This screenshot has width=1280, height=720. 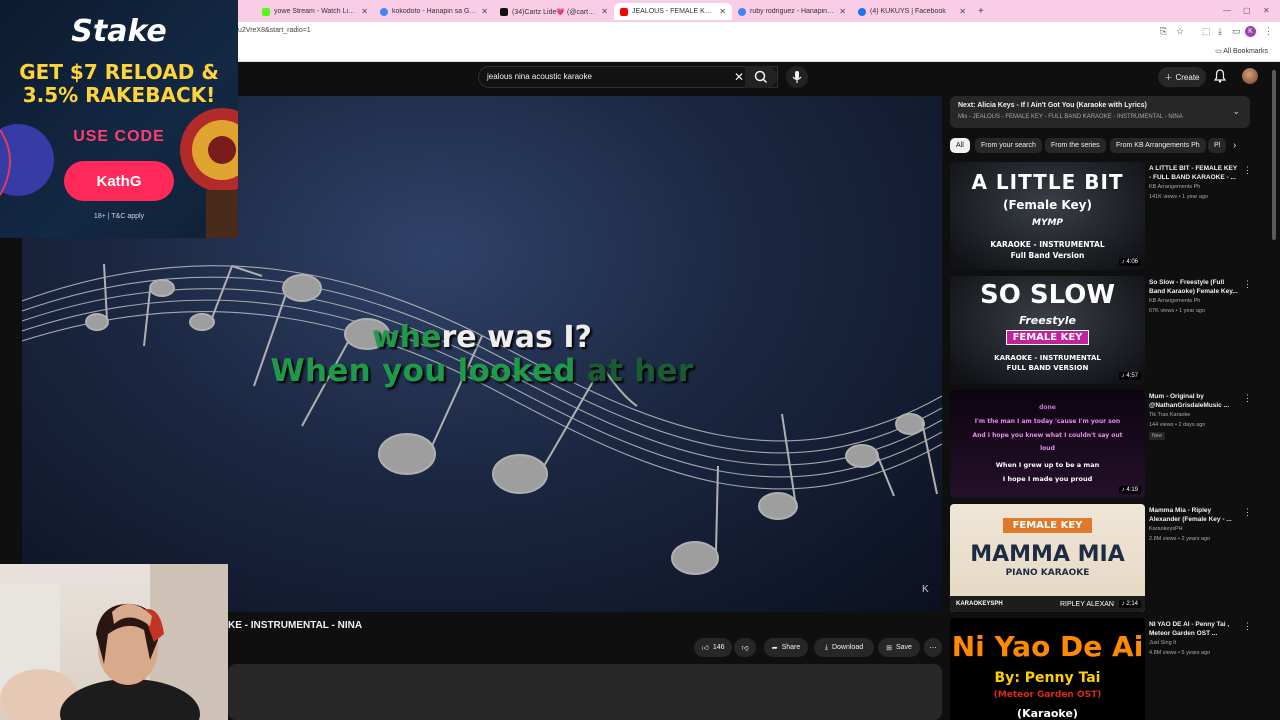 I want to click on thumb-text: KARAOKE - INSTRUMENTAL, so click(x=1047, y=244).